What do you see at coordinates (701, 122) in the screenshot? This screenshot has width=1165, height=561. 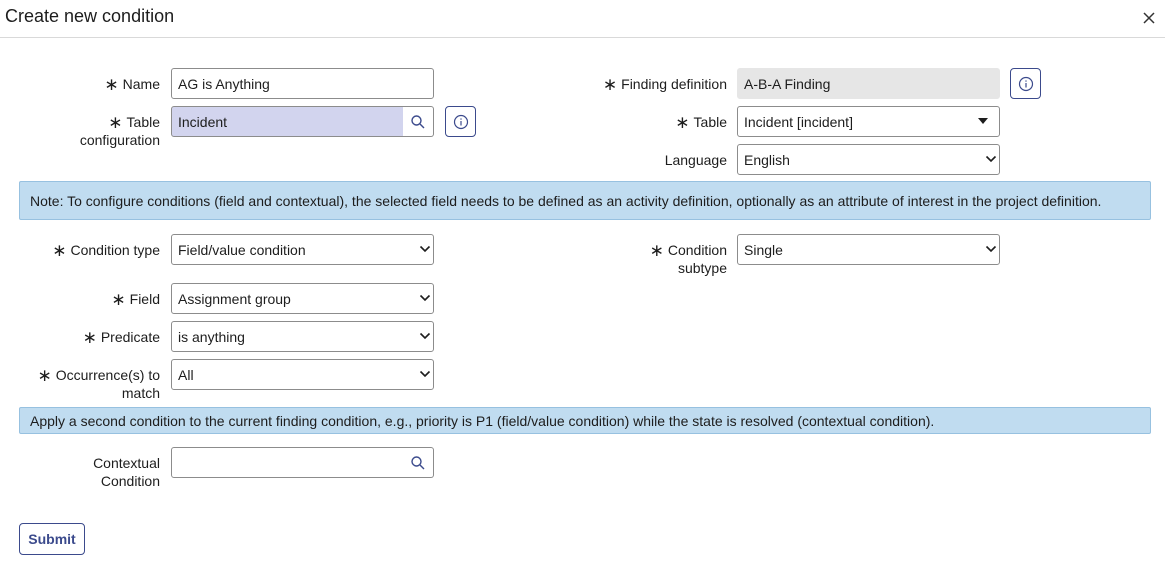 I see `table-label: ∗ Table` at bounding box center [701, 122].